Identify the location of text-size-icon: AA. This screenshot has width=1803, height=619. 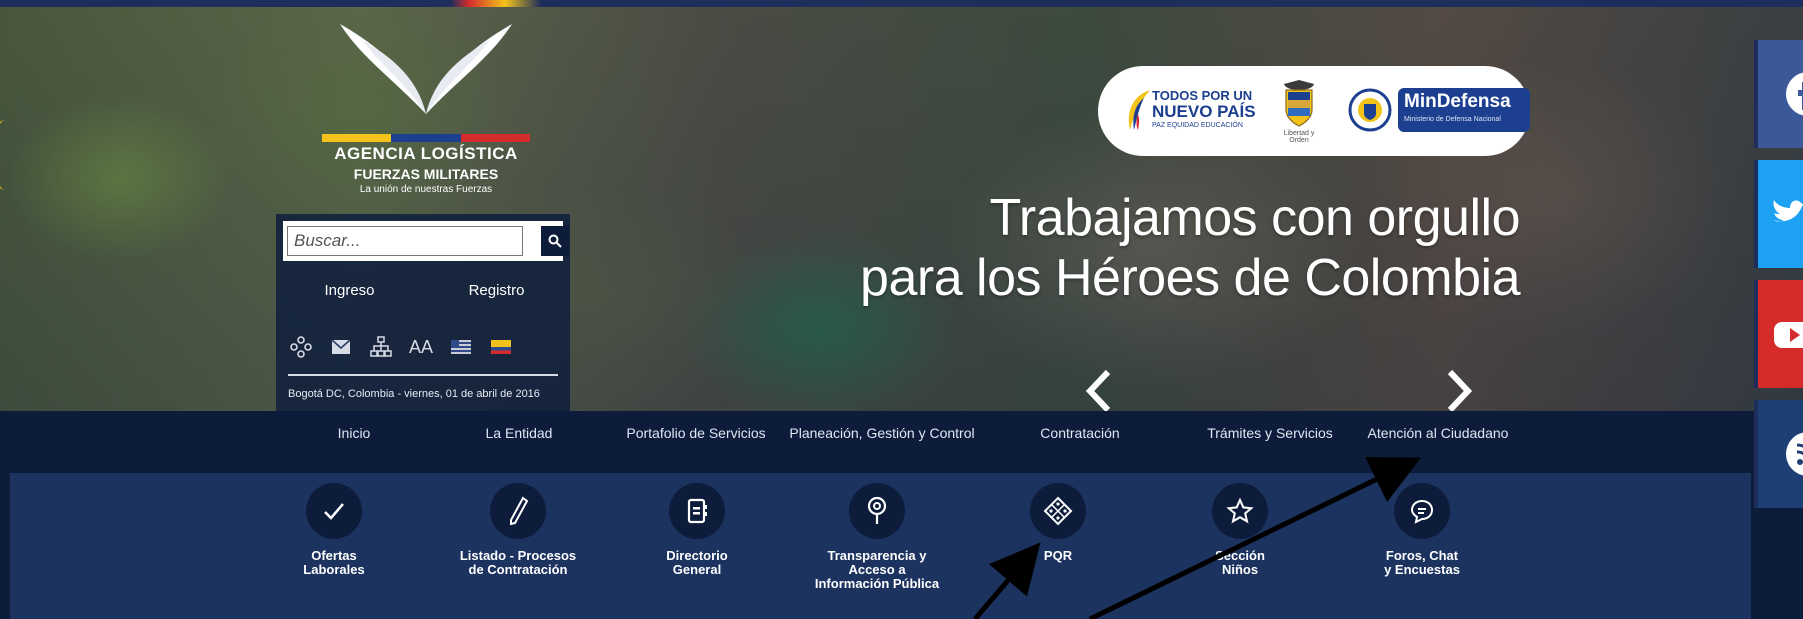
(421, 347).